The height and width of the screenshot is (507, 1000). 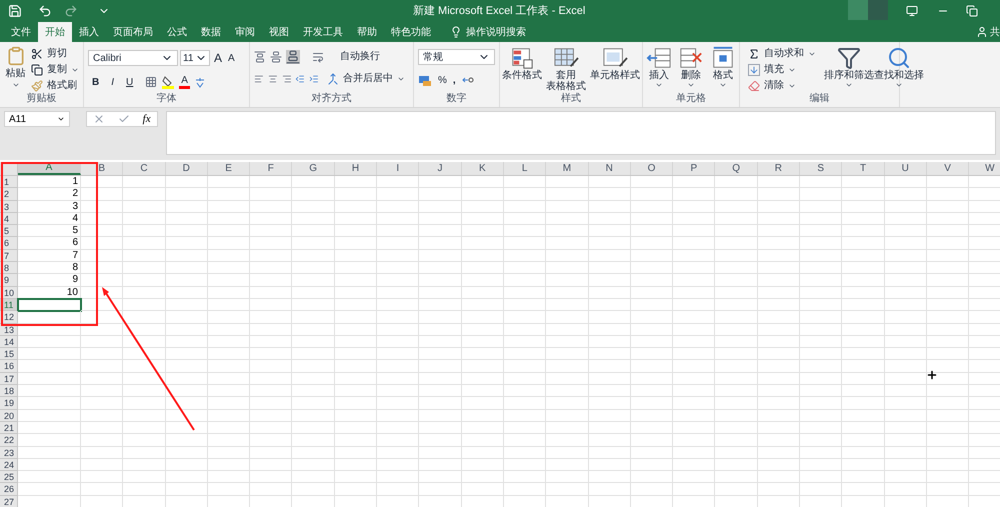 What do you see at coordinates (496, 32) in the screenshot?
I see `tell-me-search: 操作说明搜索` at bounding box center [496, 32].